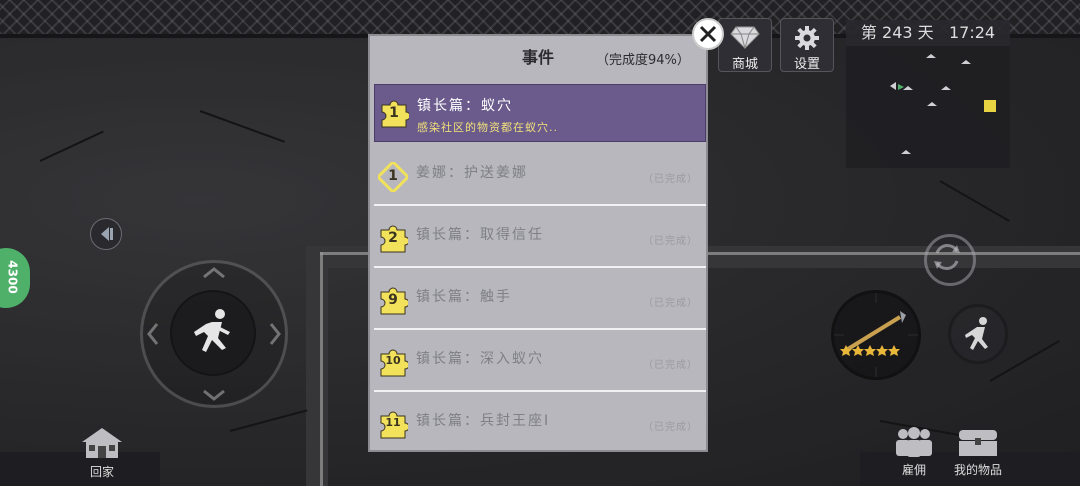 Image resolution: width=1080 pixels, height=486 pixels. I want to click on event-item: 11 镇长篇：兵封王座I （已完成）, so click(540, 423).